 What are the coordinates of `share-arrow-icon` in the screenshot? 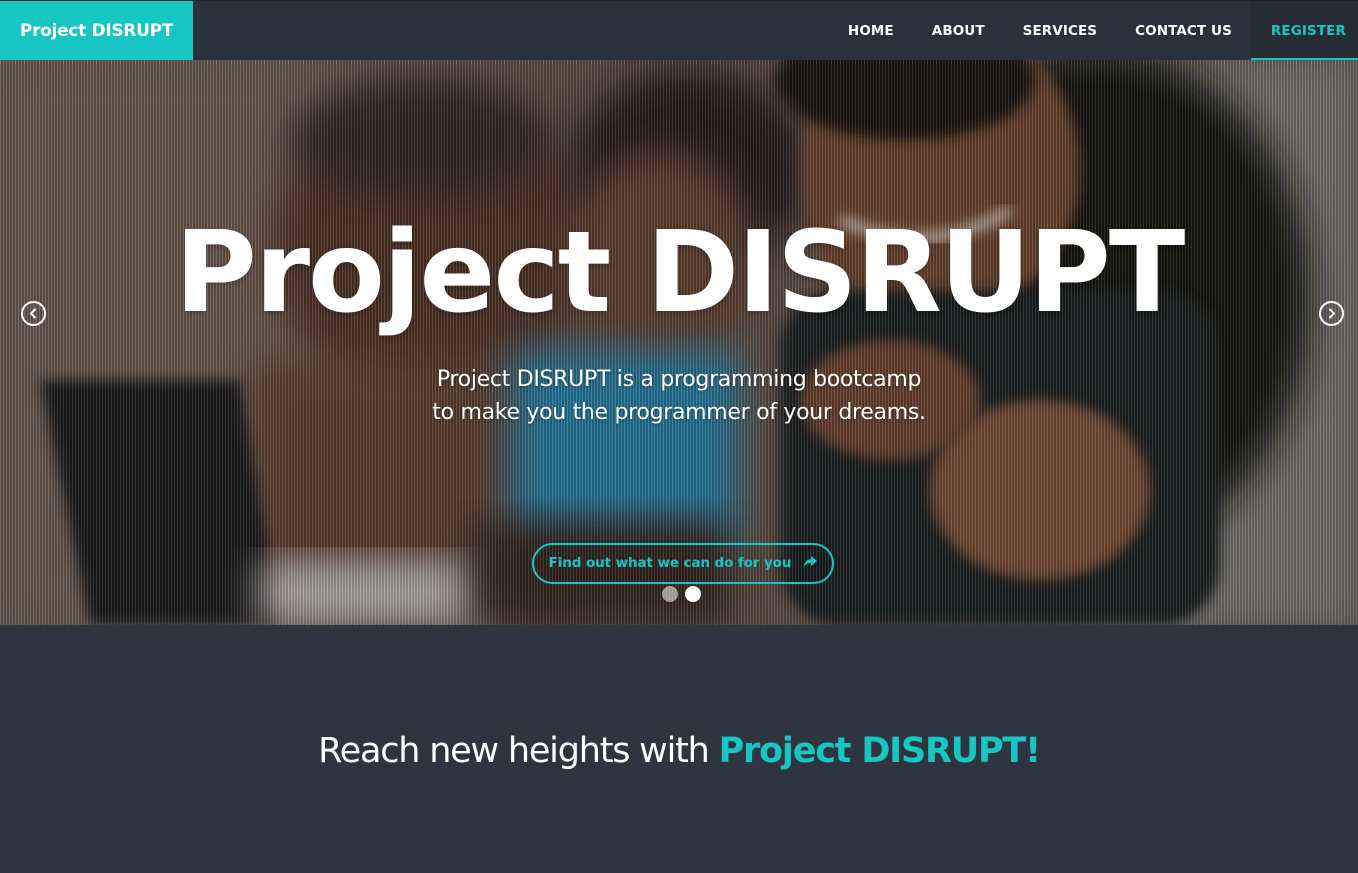 It's located at (810, 565).